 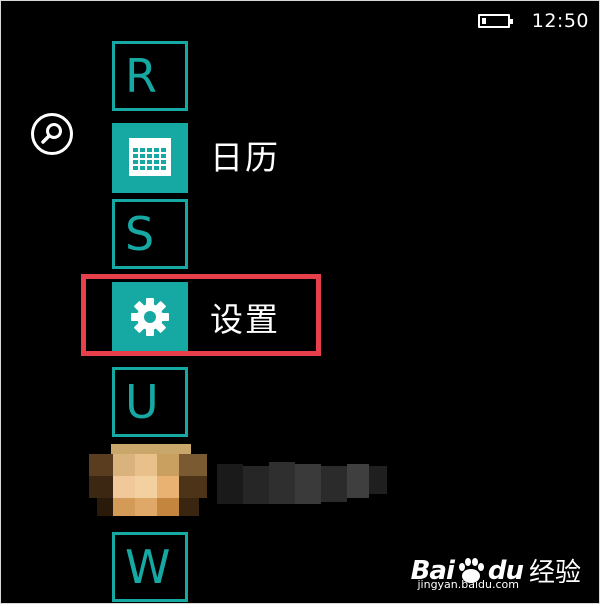 I want to click on letter-tile-r: R, so click(x=150, y=76).